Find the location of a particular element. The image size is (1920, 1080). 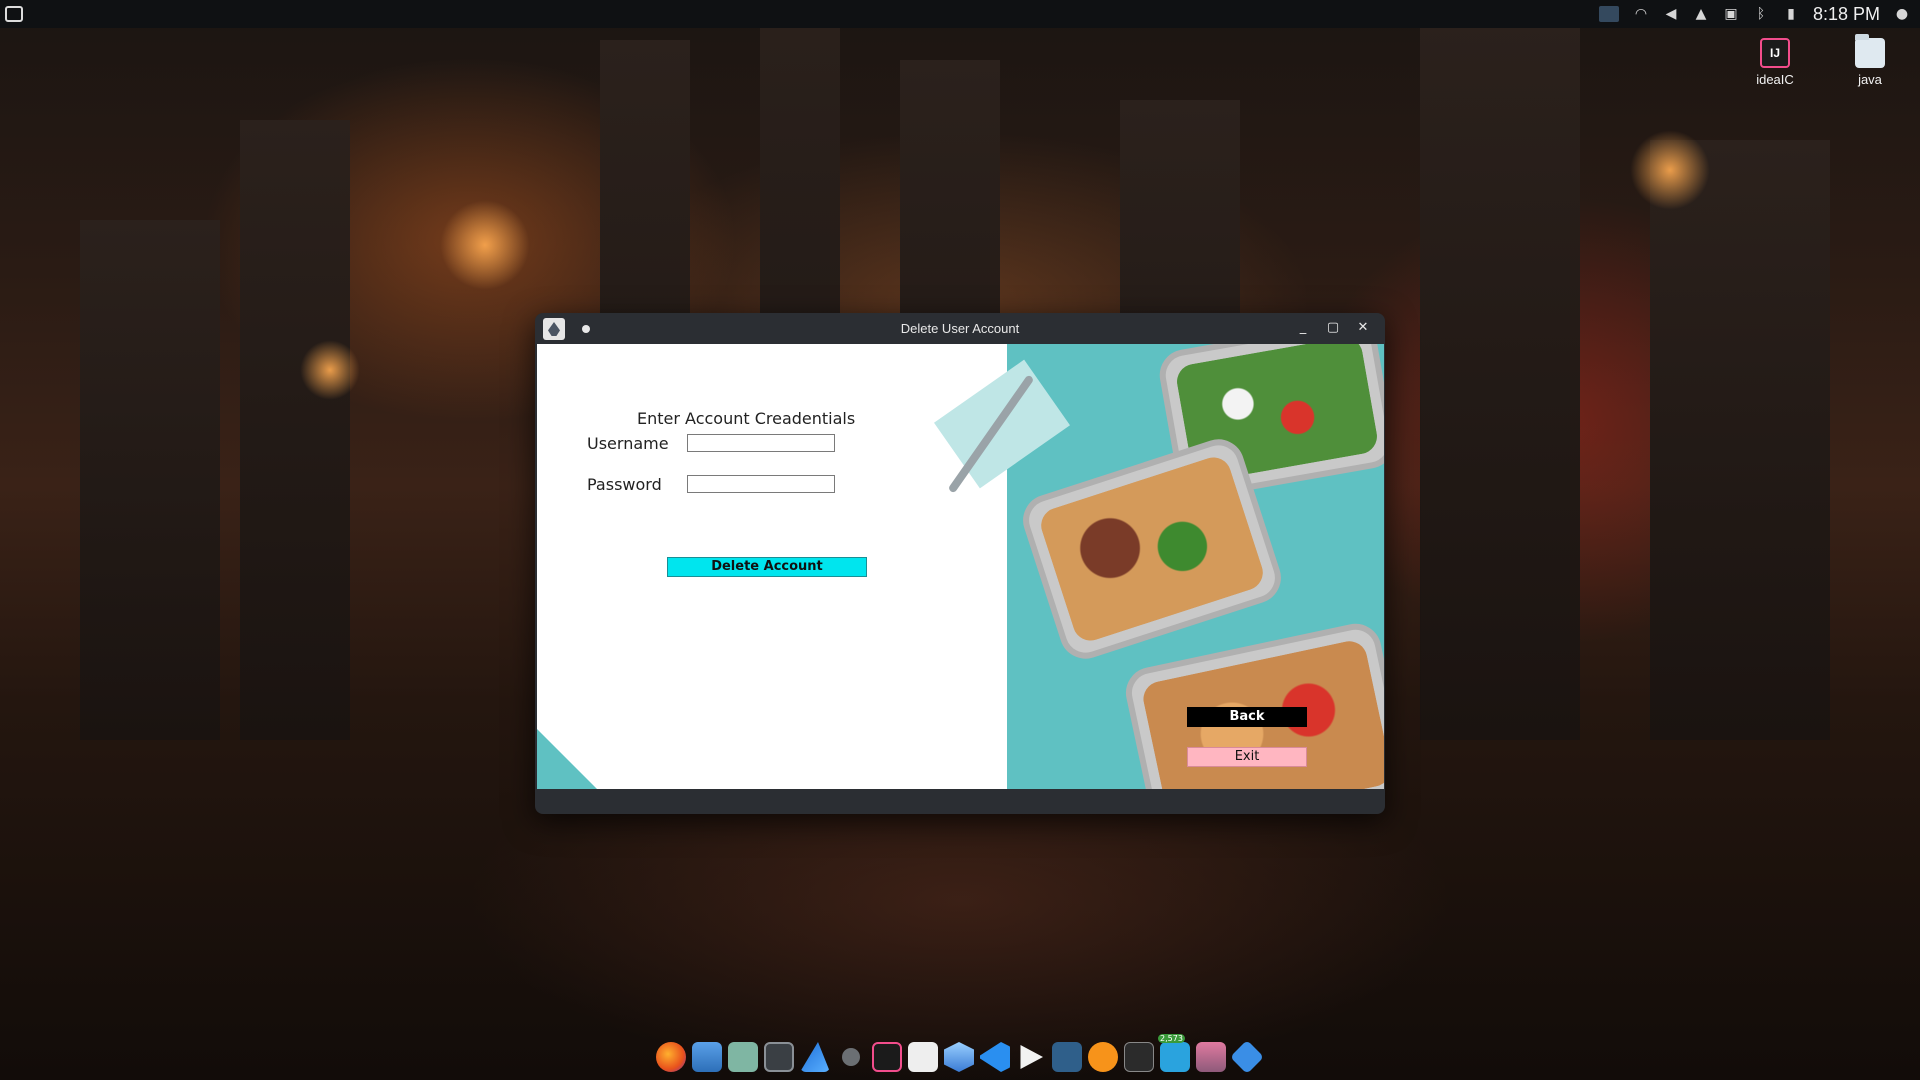

password-input is located at coordinates (761, 484).